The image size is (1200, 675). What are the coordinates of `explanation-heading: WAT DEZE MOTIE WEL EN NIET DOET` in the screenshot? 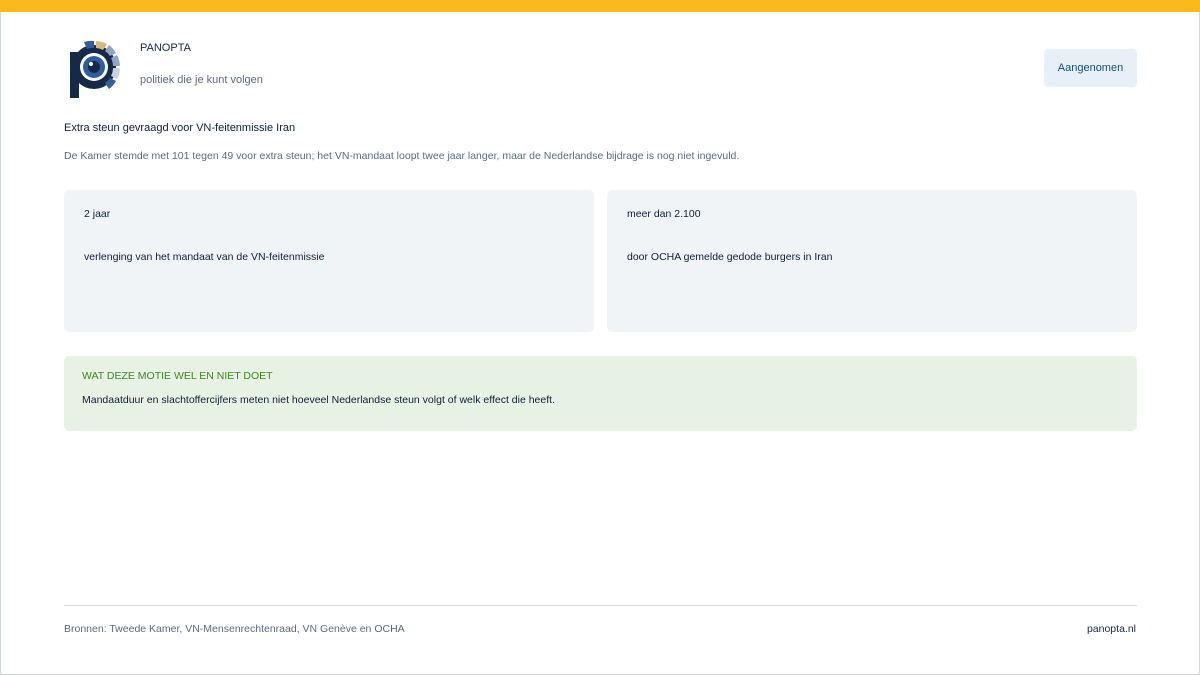 It's located at (177, 376).